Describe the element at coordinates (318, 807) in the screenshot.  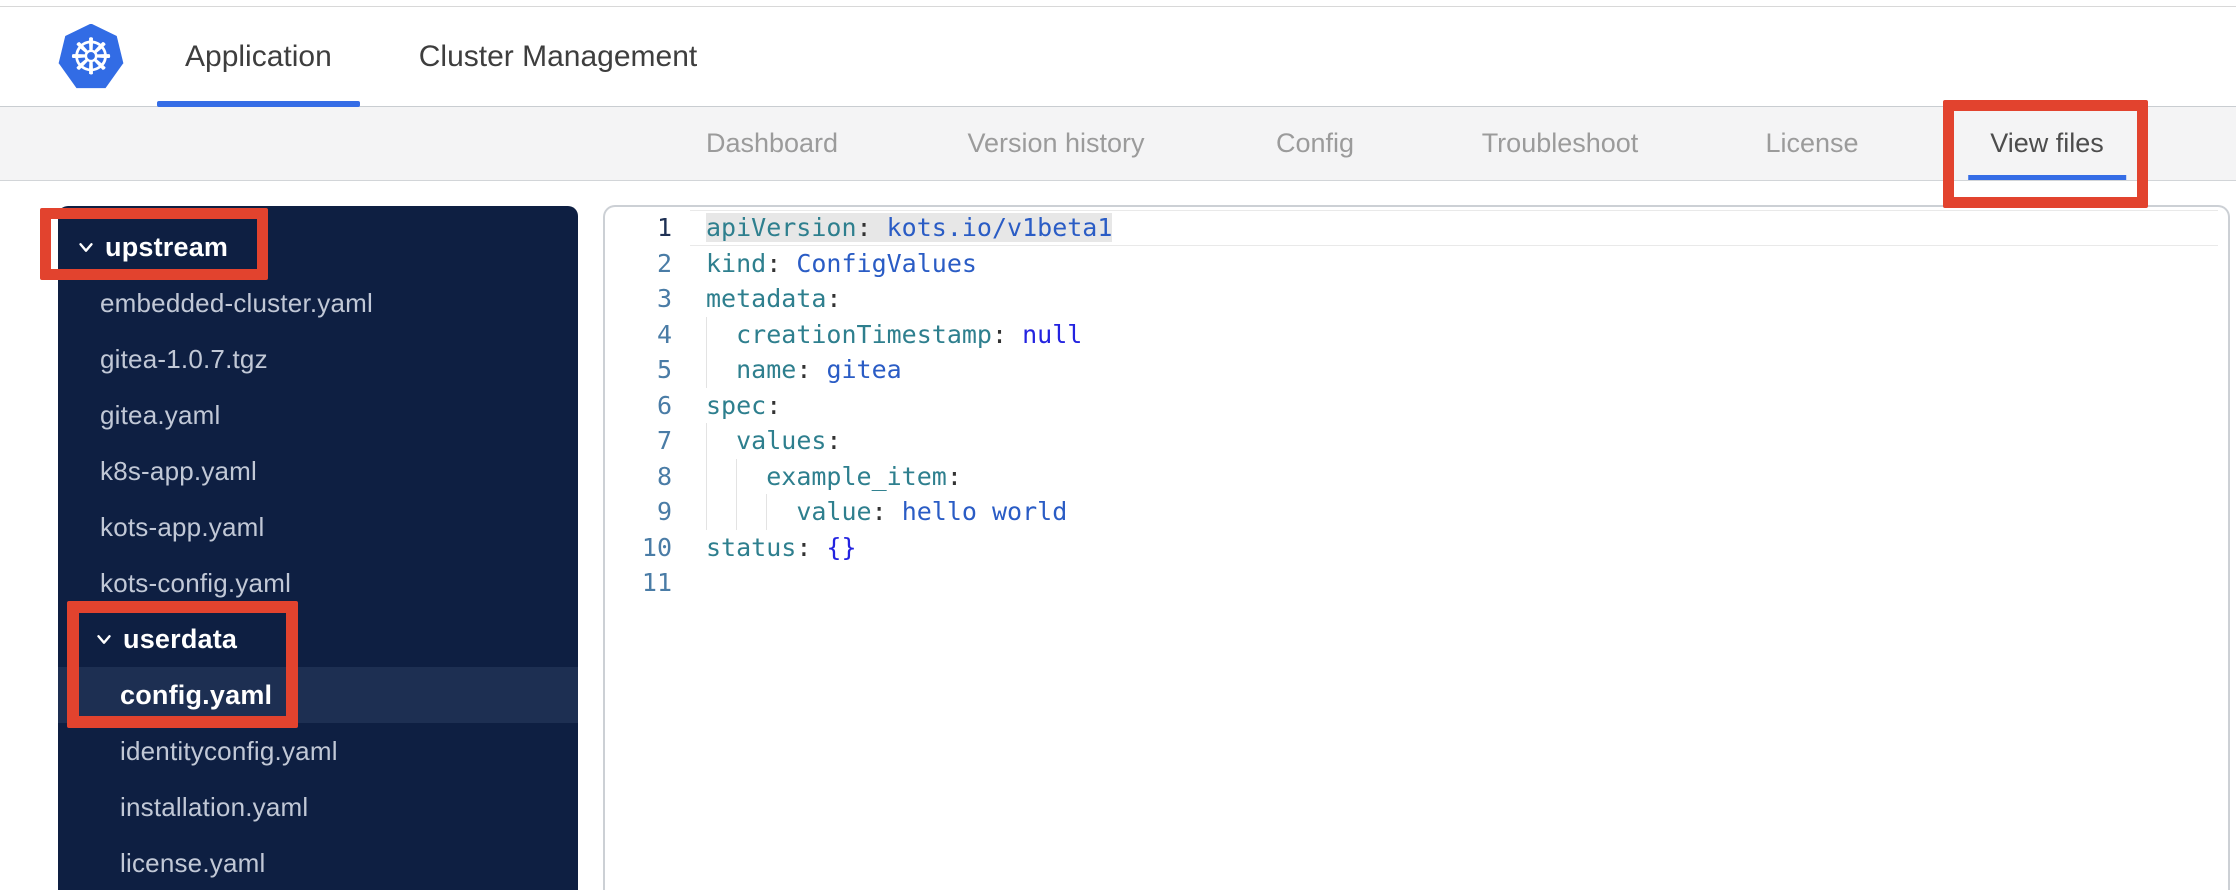
I see `tree-file-installation-yaml: installation.yaml` at that location.